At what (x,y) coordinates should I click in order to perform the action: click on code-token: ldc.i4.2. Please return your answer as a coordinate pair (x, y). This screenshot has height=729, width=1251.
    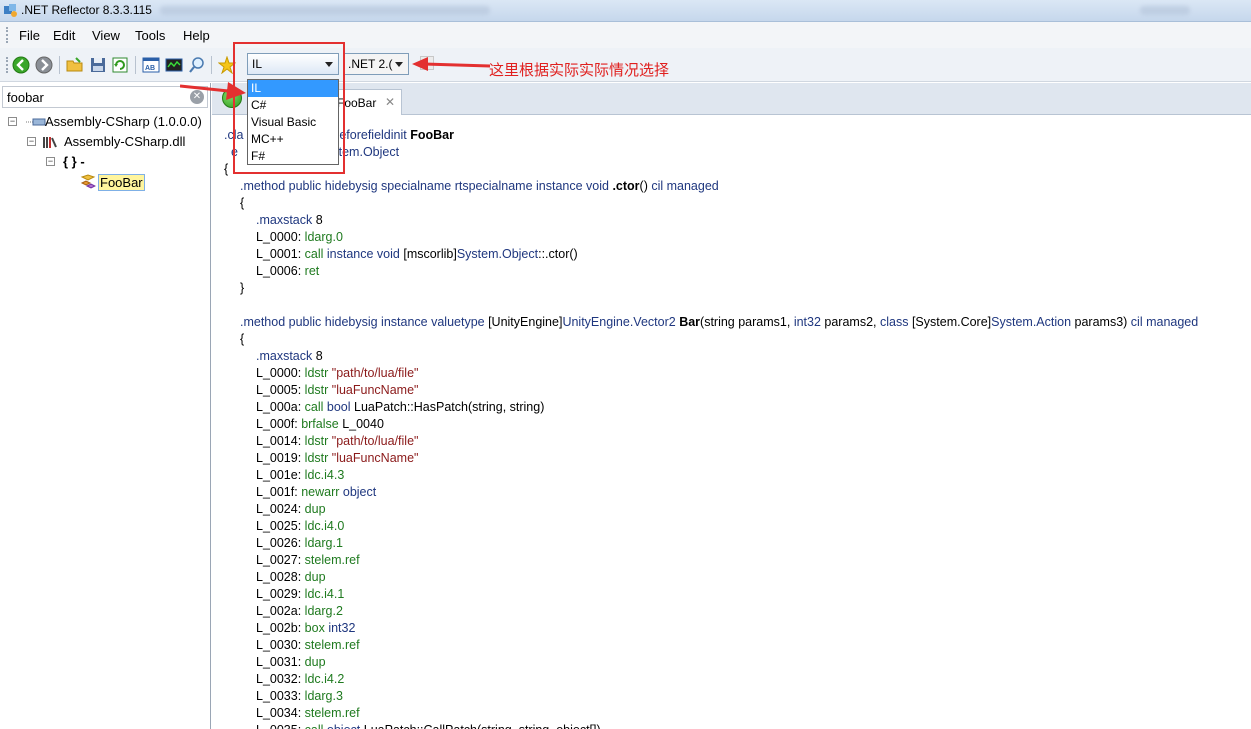
    Looking at the image, I should click on (324, 679).